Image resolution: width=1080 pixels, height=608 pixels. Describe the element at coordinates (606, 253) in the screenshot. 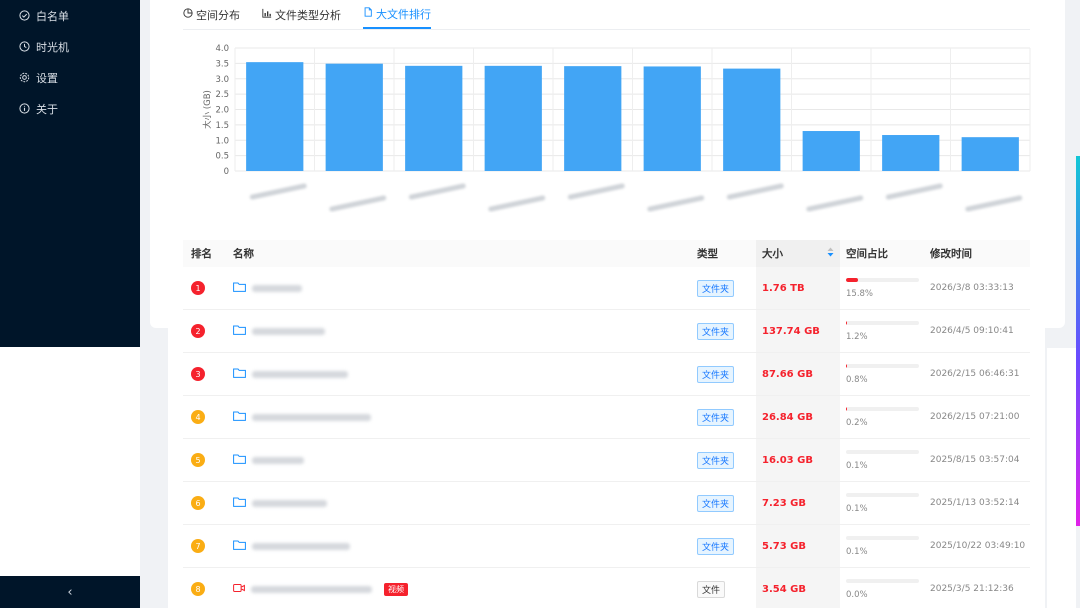

I see `table-header: 排名 名称 类型 大小 空间占比 修改时间` at that location.